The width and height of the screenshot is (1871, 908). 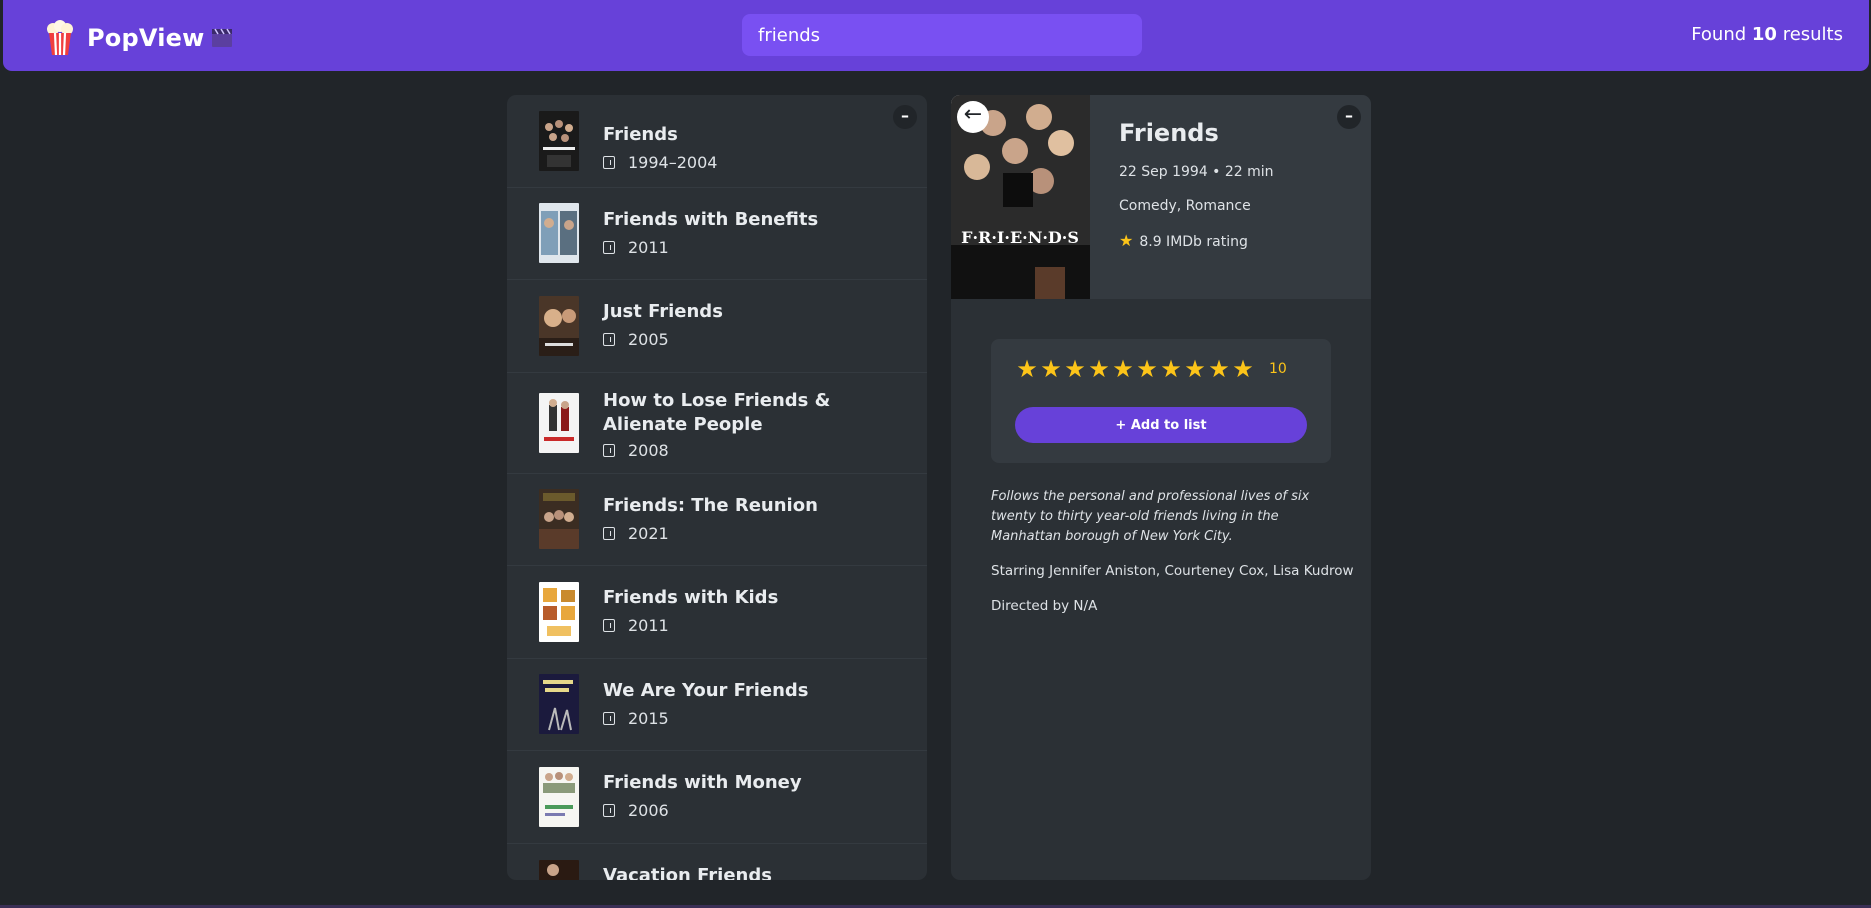 I want to click on genre: Comedy, Romance, so click(x=1185, y=206).